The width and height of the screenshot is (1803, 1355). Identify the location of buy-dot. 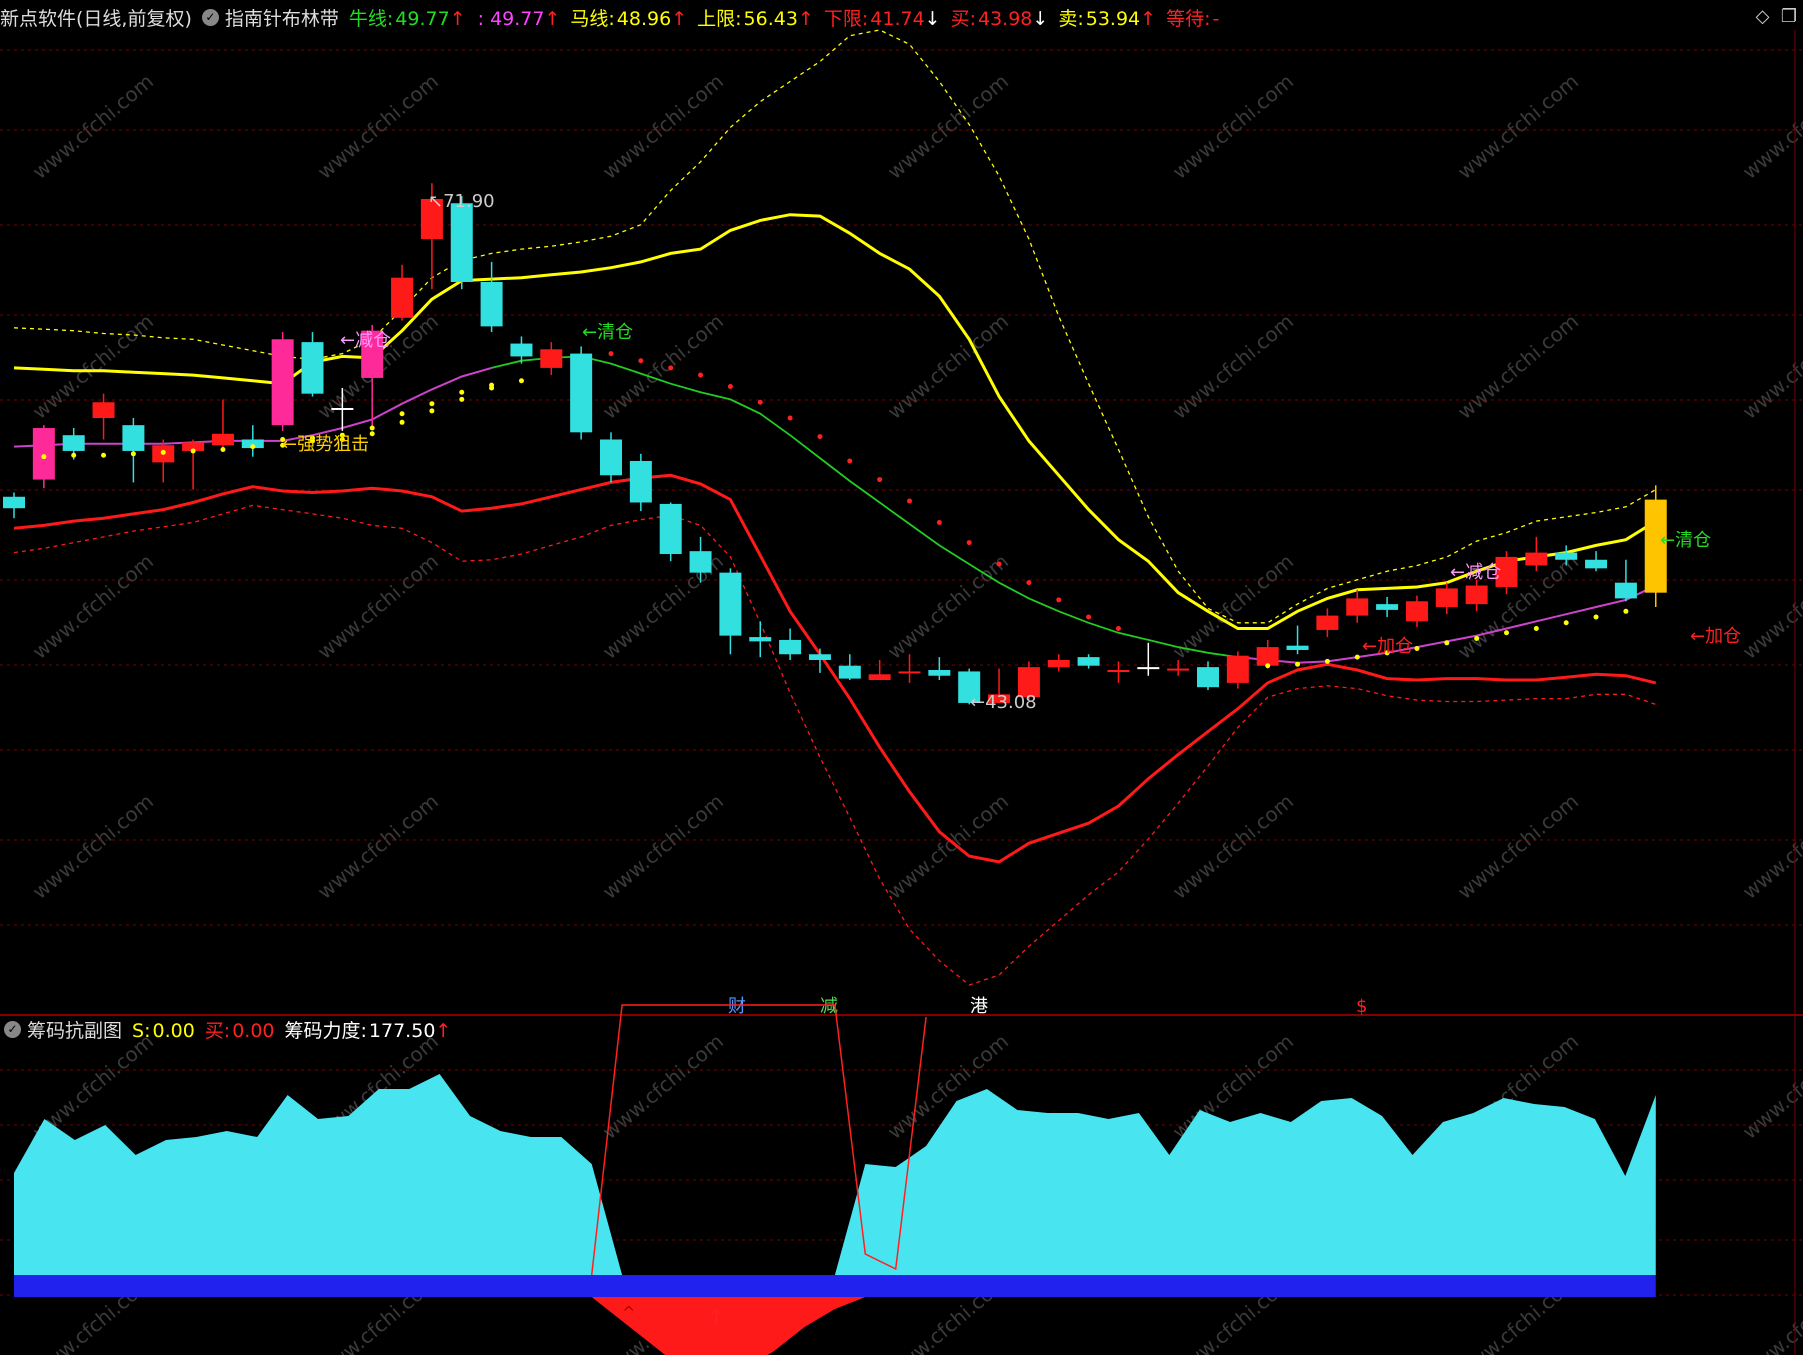
(462, 392).